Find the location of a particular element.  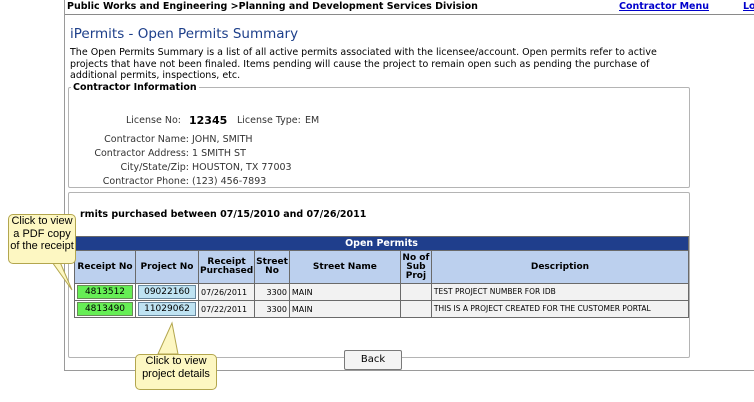

contractor-phone-row: Contractor Phone: (123) 456-7893 is located at coordinates (409, 183).